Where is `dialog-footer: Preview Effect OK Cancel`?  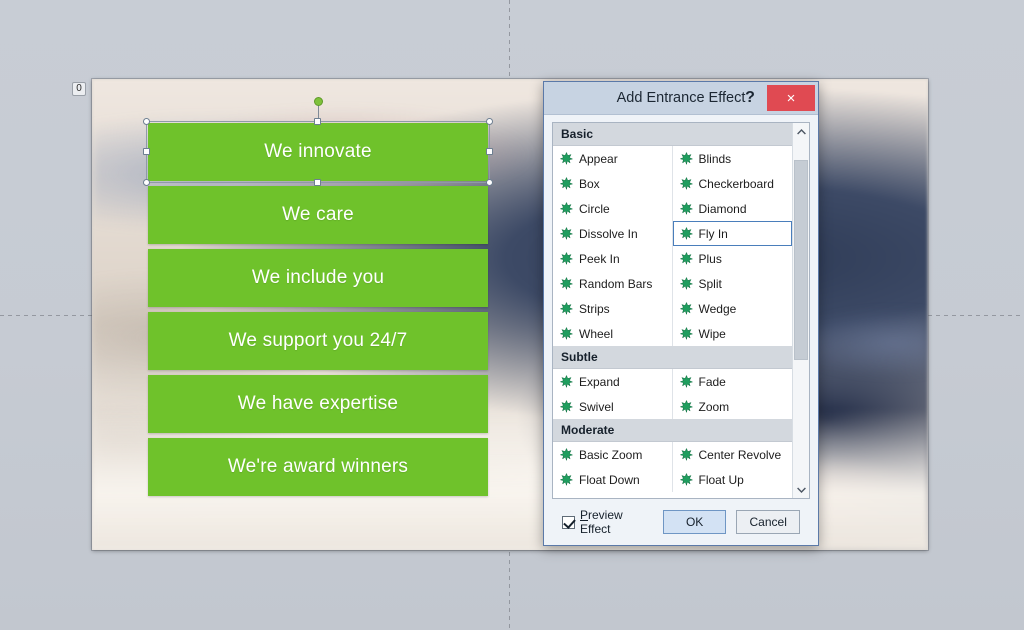
dialog-footer: Preview Effect OK Cancel is located at coordinates (681, 522).